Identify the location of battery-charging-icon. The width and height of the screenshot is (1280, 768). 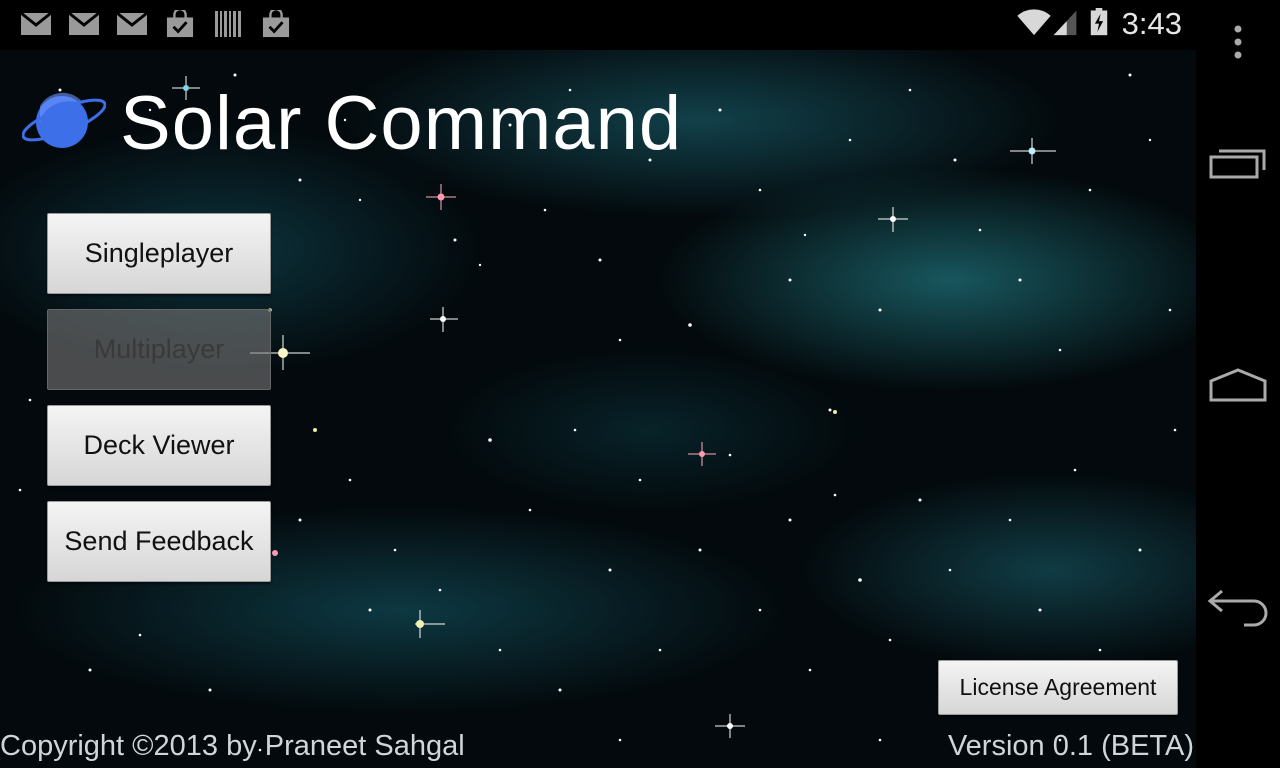
(1099, 22).